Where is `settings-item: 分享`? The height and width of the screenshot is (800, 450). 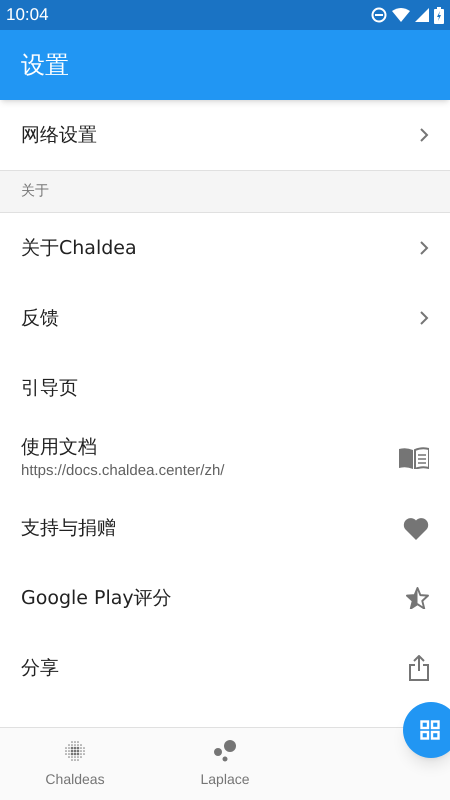
settings-item: 分享 is located at coordinates (225, 668).